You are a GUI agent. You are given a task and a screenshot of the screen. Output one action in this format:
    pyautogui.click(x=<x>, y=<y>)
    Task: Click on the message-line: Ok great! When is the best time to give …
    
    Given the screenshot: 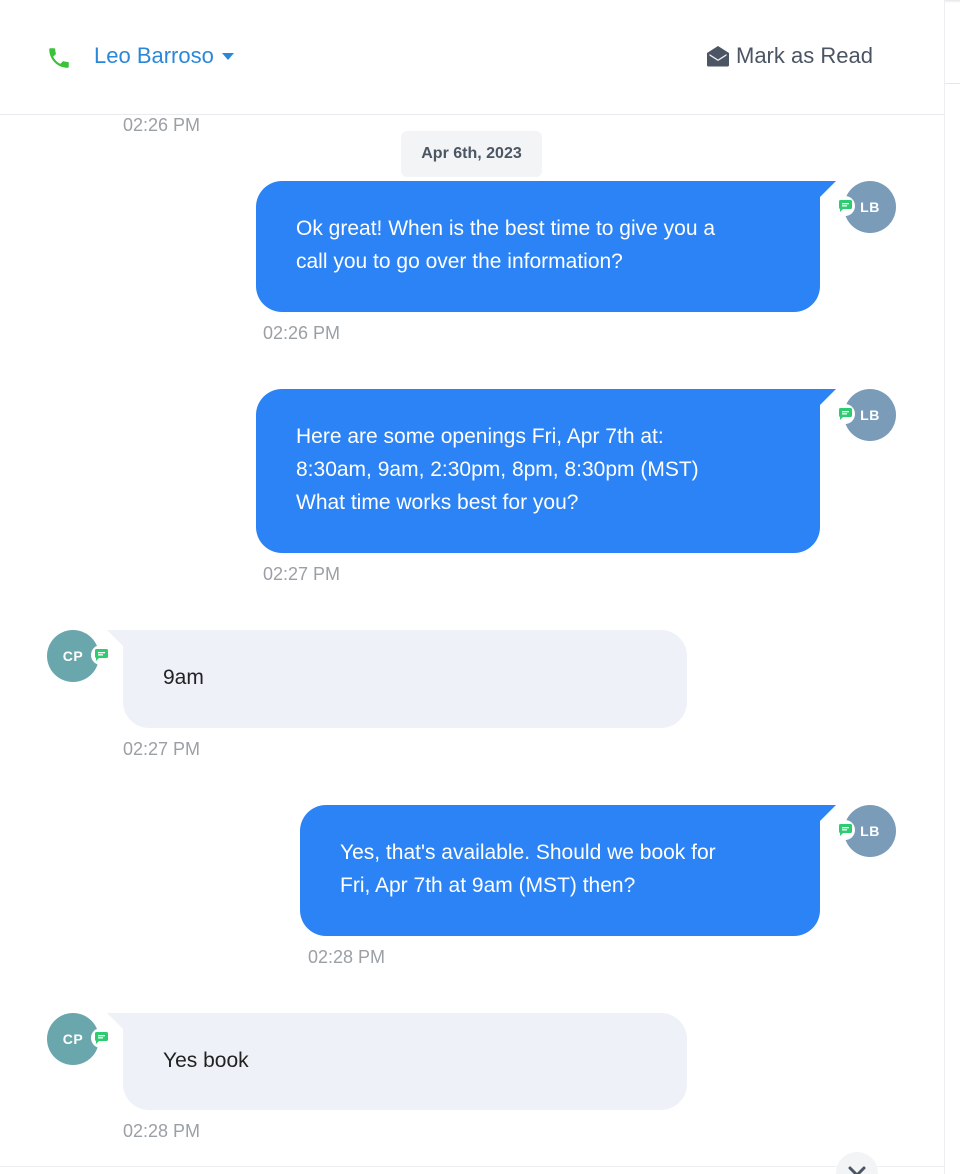 What is the action you would take?
    pyautogui.click(x=506, y=228)
    